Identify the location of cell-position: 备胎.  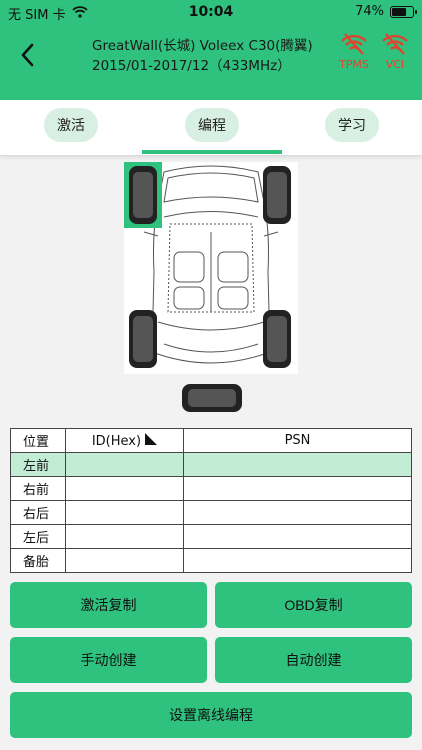
(38, 560).